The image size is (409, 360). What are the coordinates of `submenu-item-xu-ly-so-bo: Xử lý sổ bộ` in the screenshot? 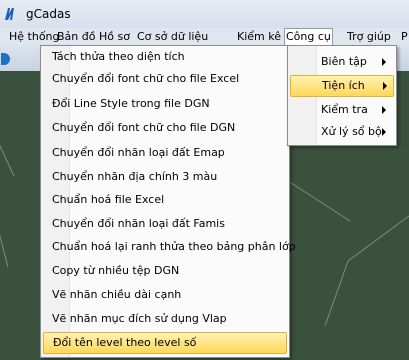 It's located at (341, 132).